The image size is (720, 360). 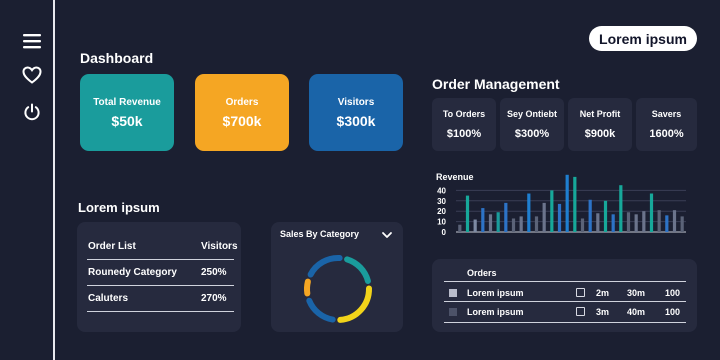 I want to click on table-cell: Rounedy Category, so click(x=132, y=272).